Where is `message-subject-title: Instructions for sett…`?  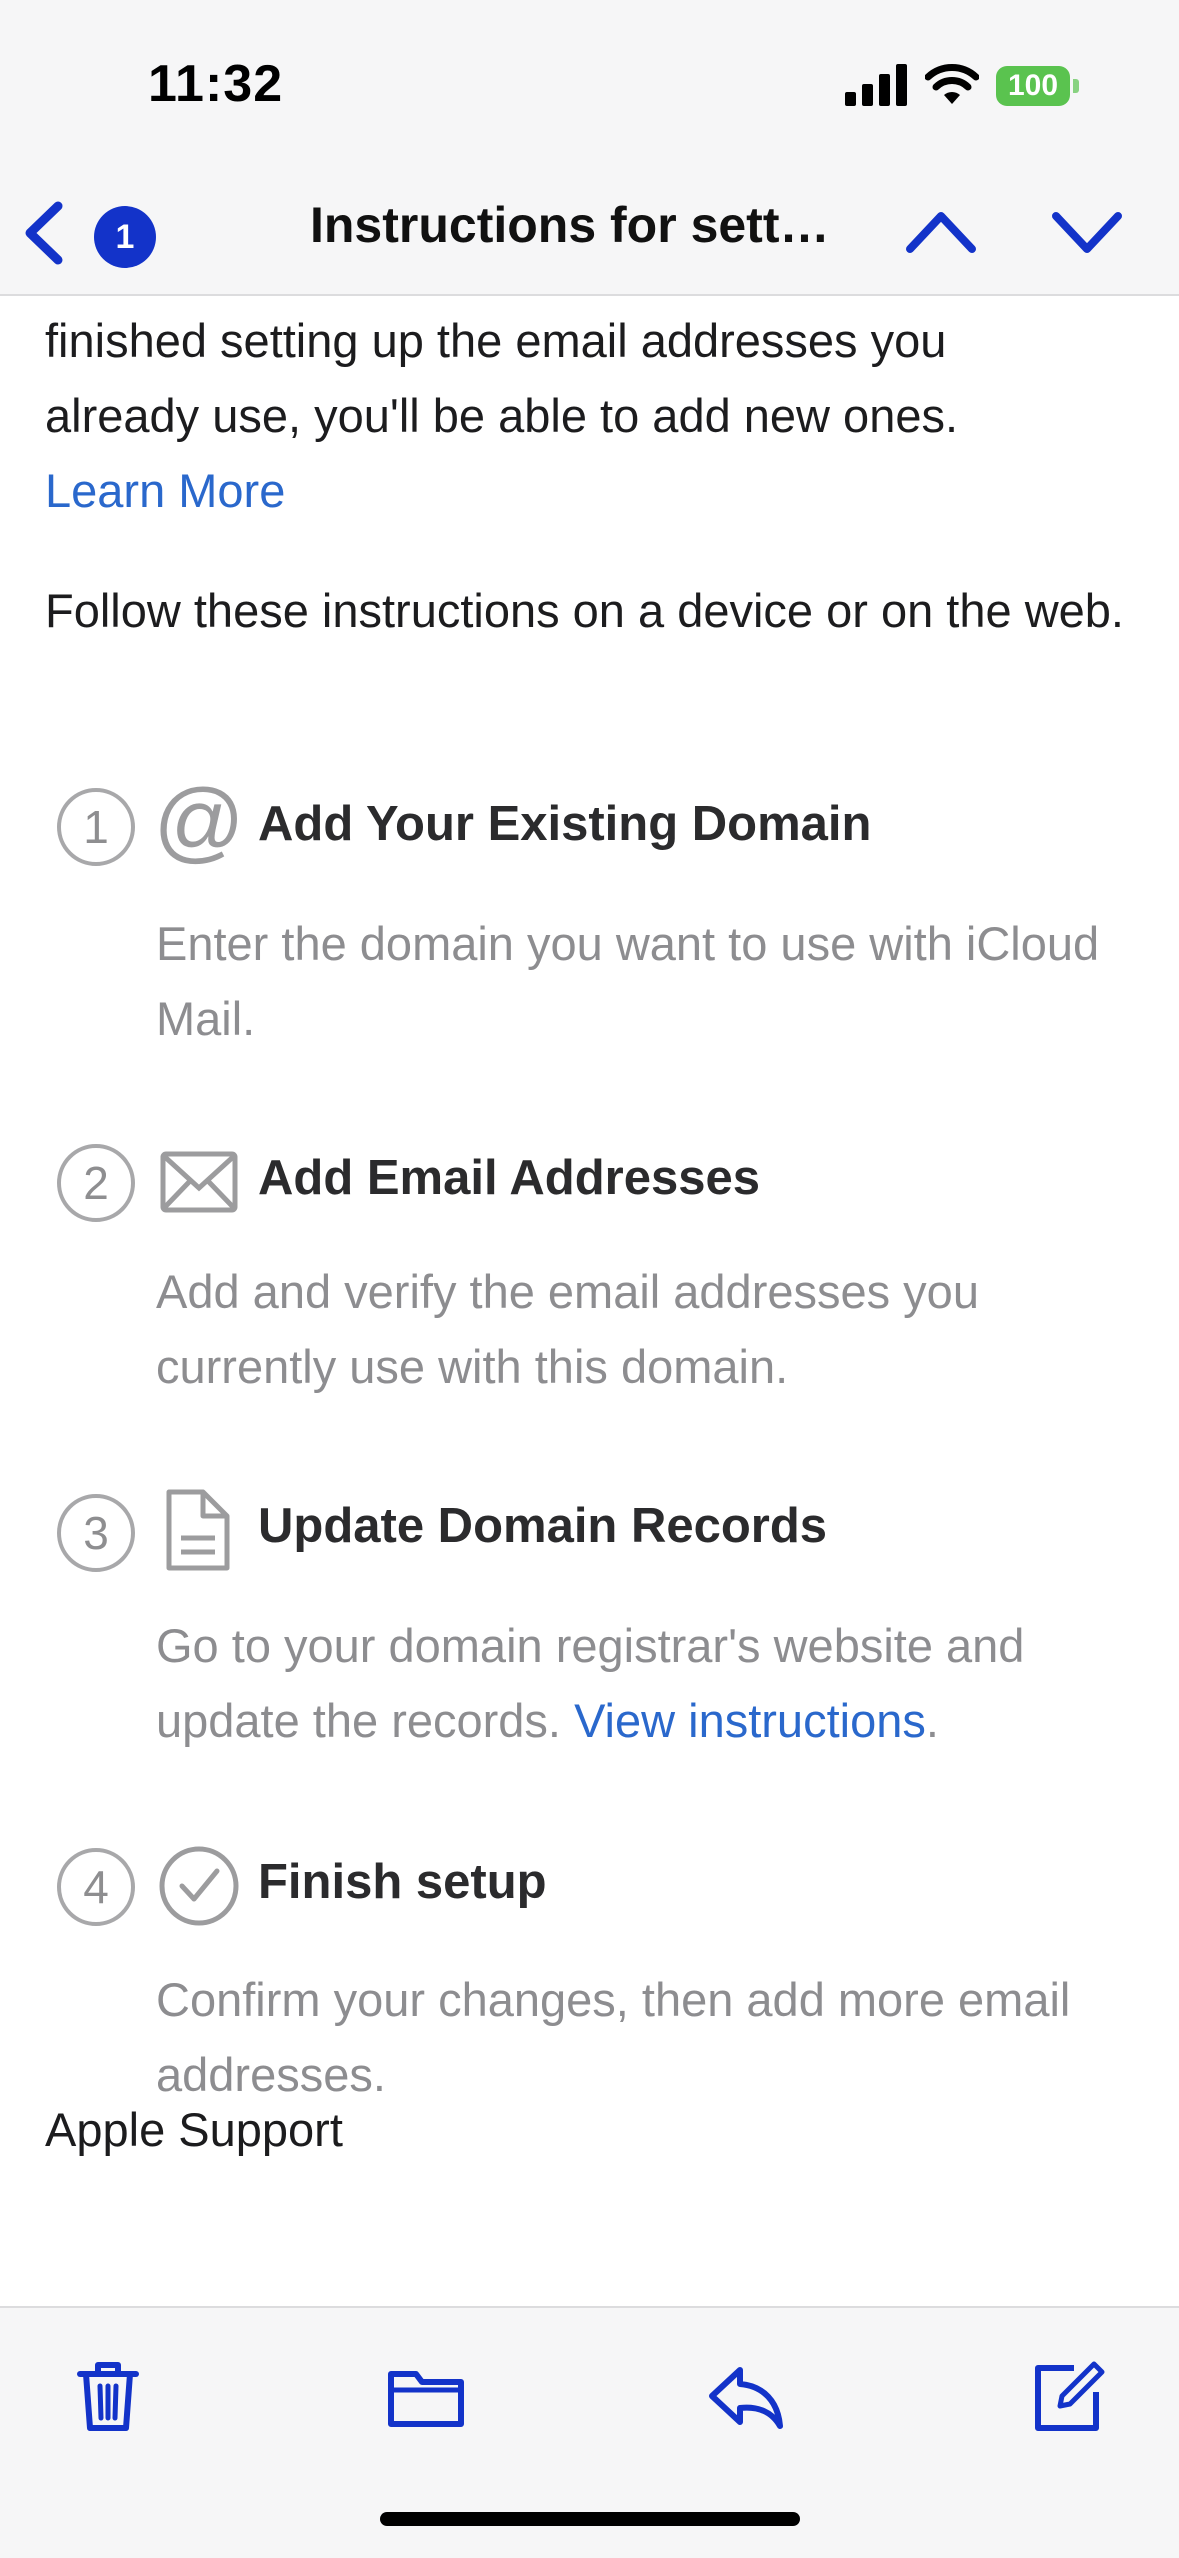 message-subject-title: Instructions for sett… is located at coordinates (570, 225).